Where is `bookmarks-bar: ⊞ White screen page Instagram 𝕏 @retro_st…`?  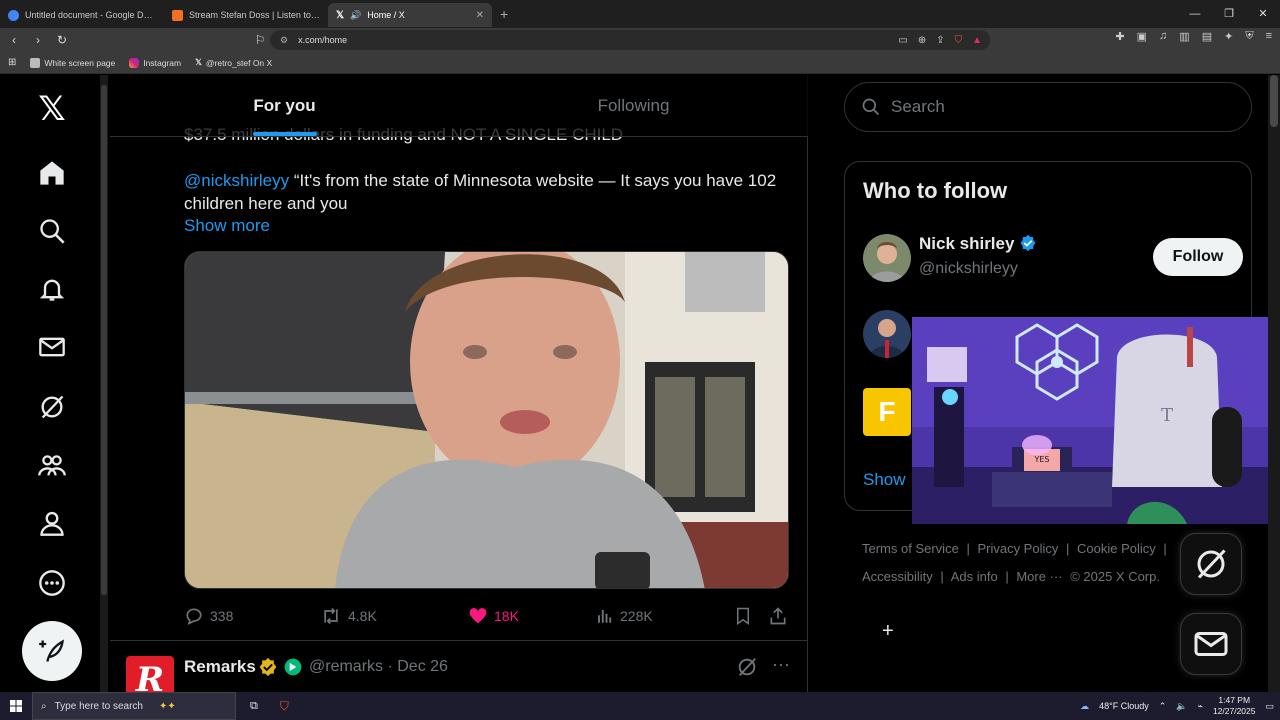
bookmarks-bar: ⊞ White screen page Instagram 𝕏 @retro_st… is located at coordinates (640, 63).